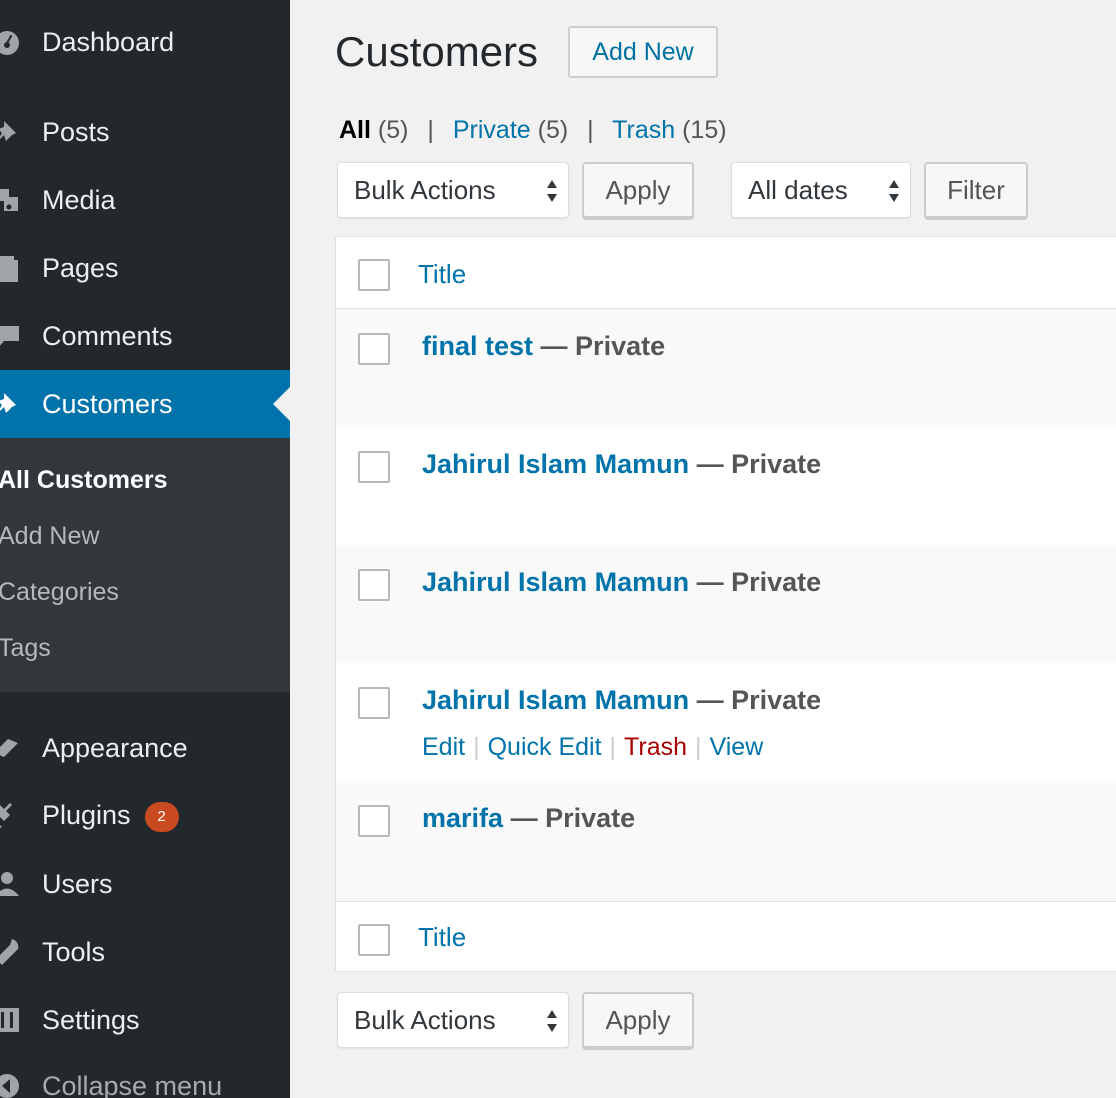 The image size is (1116, 1098). What do you see at coordinates (11, 952) in the screenshot?
I see `wrench-icon` at bounding box center [11, 952].